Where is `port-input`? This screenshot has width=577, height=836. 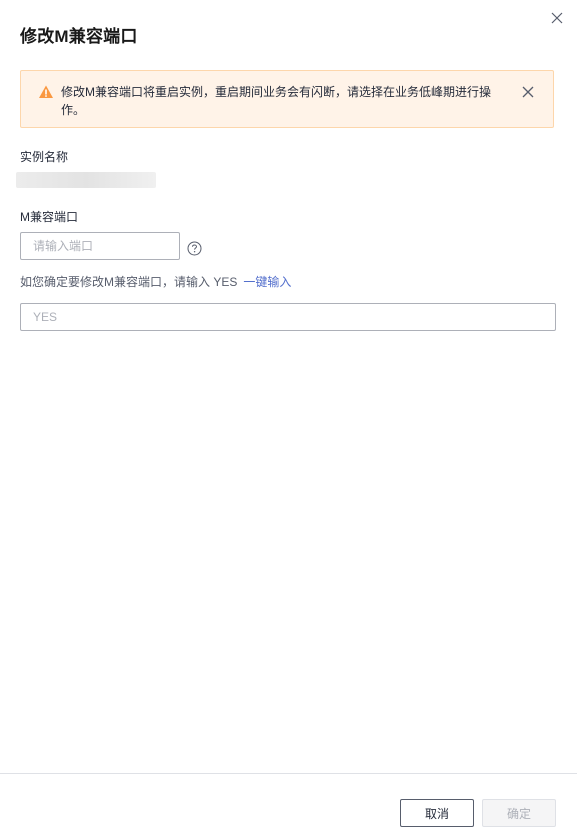
port-input is located at coordinates (100, 246).